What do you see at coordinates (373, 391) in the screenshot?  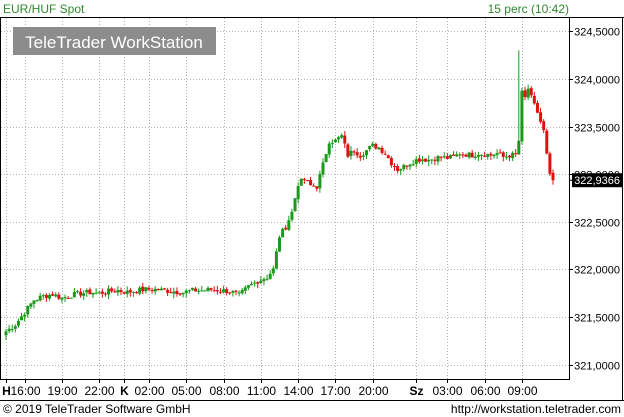 I see `x-tick-label: 20:00` at bounding box center [373, 391].